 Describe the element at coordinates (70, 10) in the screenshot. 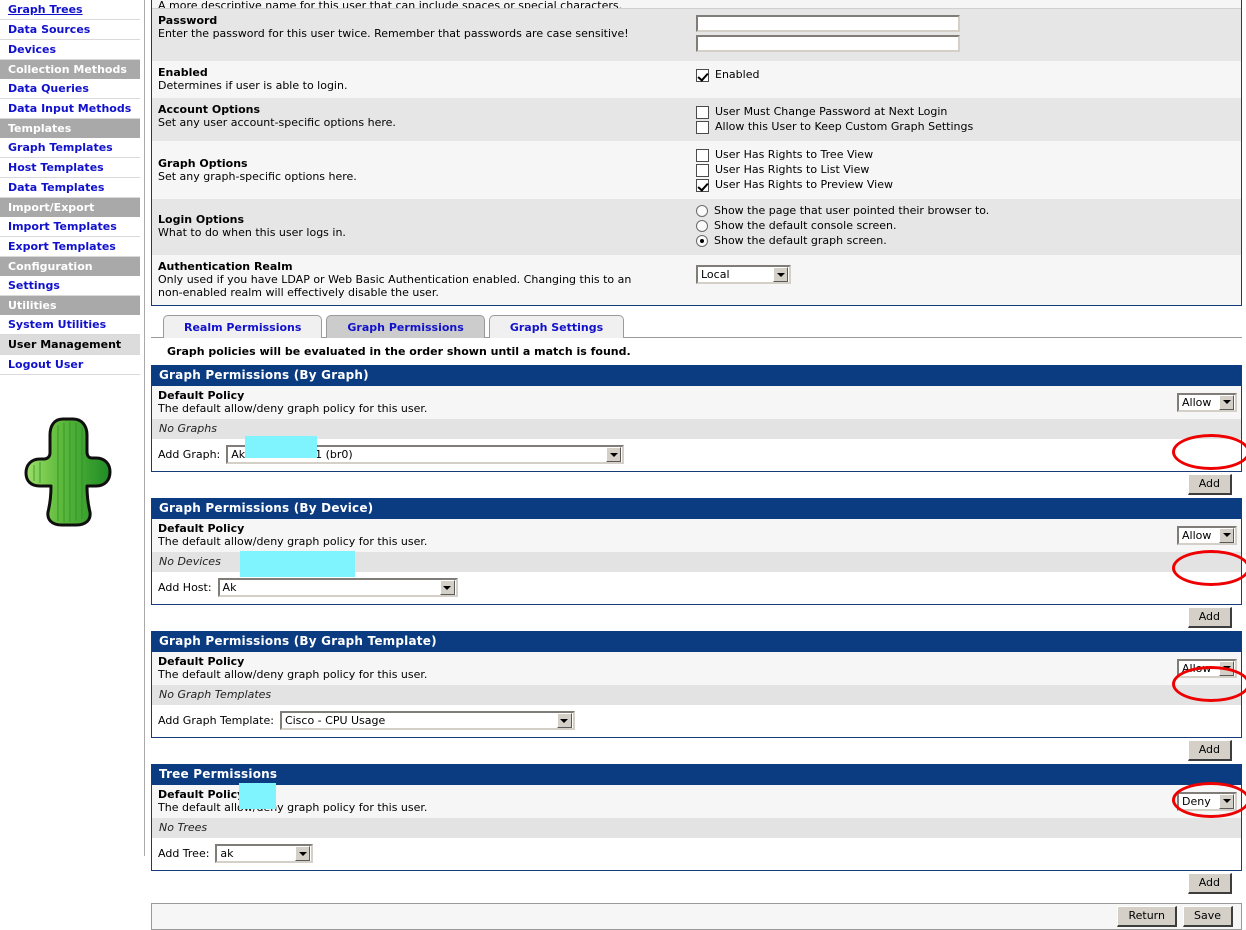

I see `sidebar-item-graph-trees: Graph Trees` at that location.